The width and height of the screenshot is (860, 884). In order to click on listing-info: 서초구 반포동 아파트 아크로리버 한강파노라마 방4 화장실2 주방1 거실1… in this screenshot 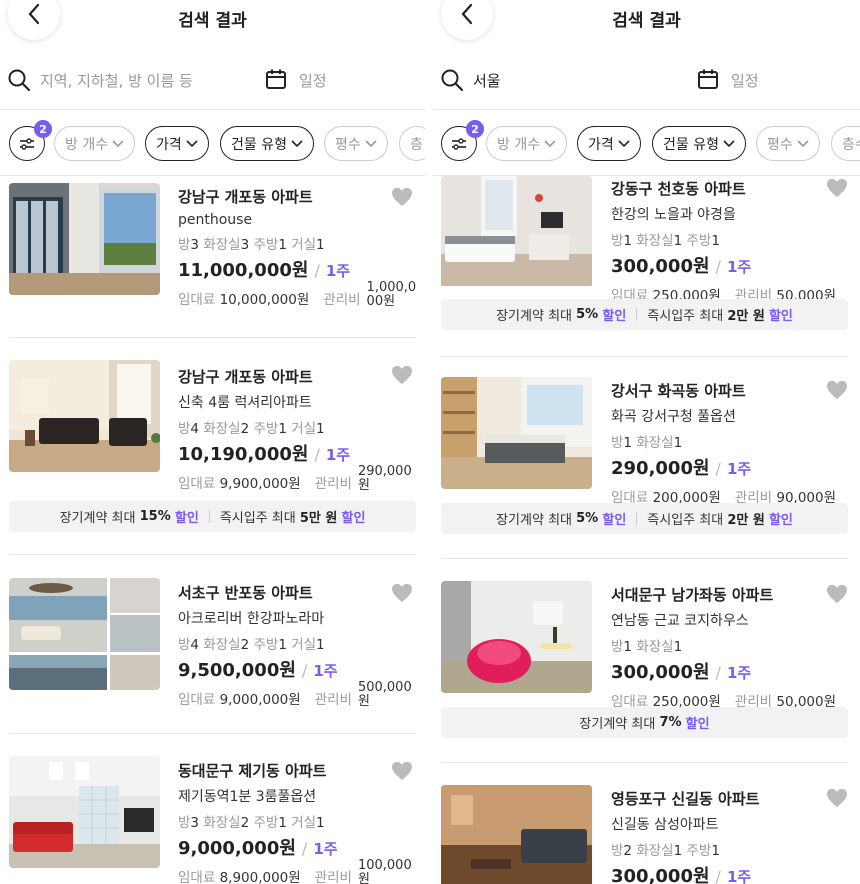, I will do `click(295, 645)`.